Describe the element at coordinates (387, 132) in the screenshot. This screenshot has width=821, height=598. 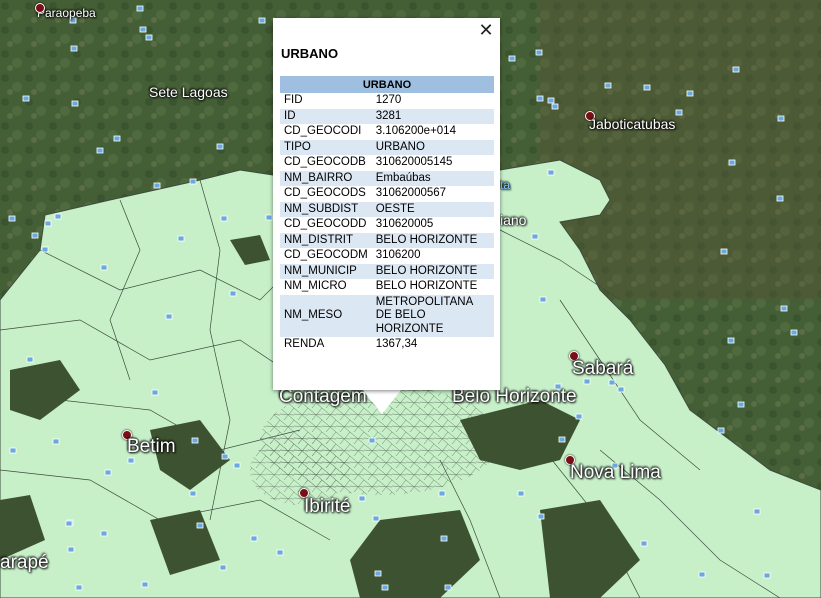
I see `table-row: CD_GEOCODI 3.106200e+014` at that location.